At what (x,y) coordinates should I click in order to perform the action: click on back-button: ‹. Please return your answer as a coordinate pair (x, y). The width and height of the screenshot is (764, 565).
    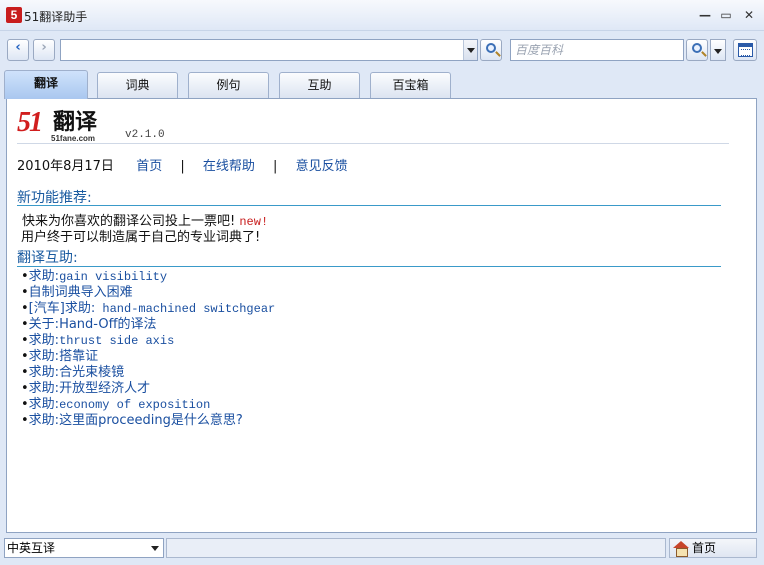
    Looking at the image, I should click on (18, 50).